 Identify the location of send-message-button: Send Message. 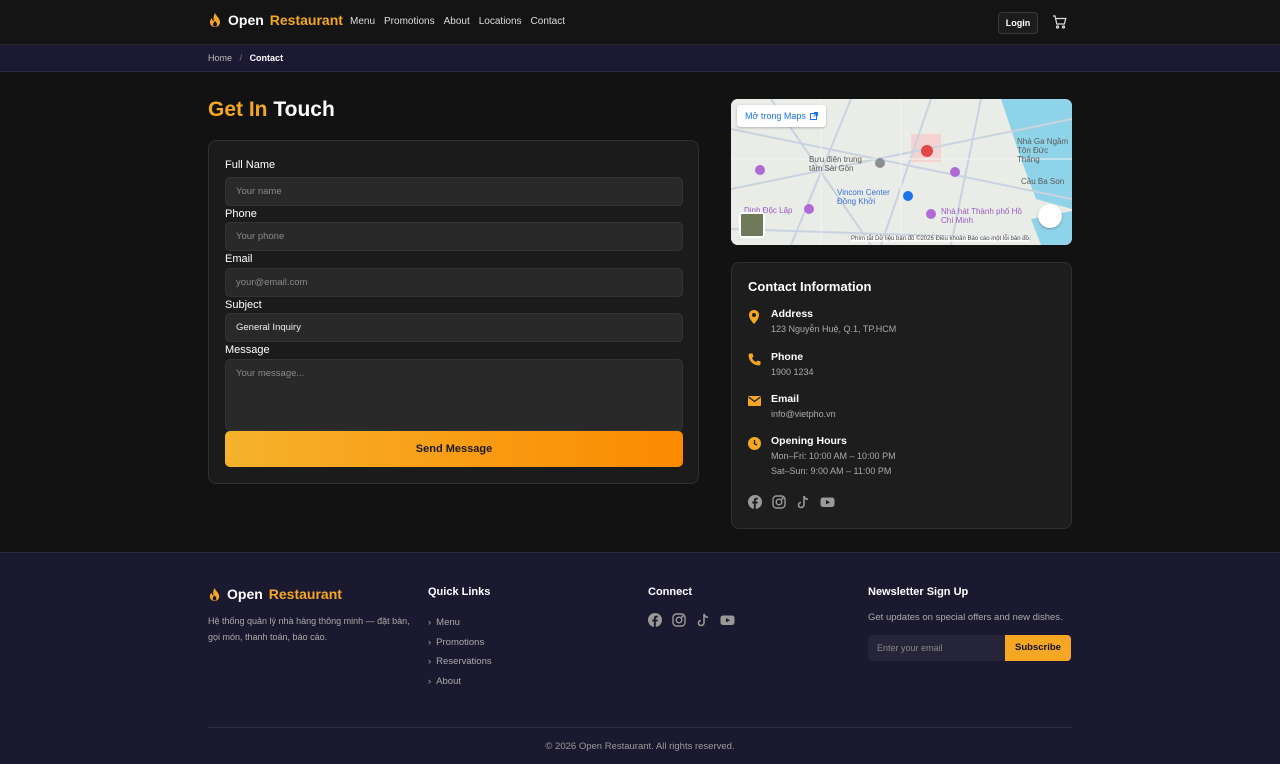
(454, 449).